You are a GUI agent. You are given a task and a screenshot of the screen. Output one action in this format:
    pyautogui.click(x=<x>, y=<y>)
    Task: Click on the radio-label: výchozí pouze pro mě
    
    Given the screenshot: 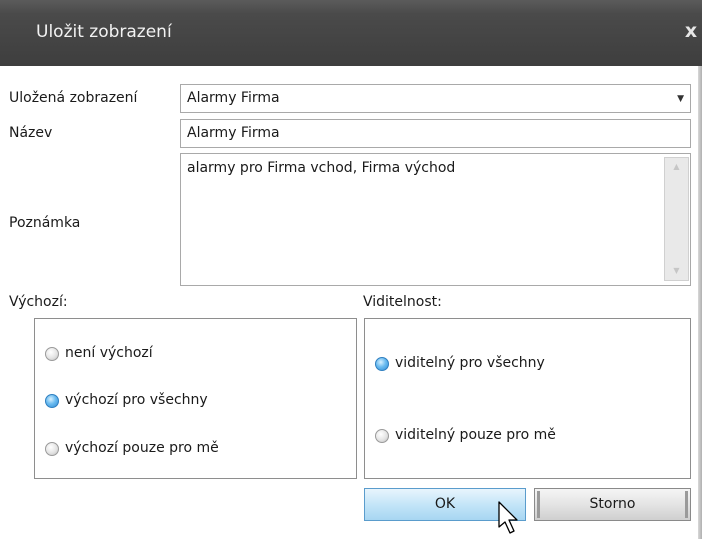 What is the action you would take?
    pyautogui.click(x=142, y=448)
    